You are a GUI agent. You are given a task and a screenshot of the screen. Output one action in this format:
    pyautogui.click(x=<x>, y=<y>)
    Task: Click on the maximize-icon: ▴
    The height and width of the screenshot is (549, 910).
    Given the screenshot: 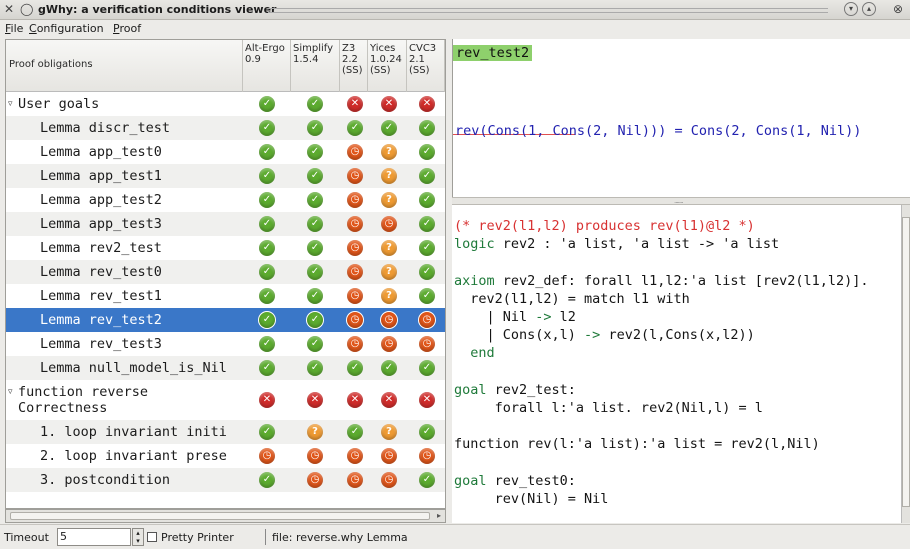 What is the action you would take?
    pyautogui.click(x=869, y=9)
    